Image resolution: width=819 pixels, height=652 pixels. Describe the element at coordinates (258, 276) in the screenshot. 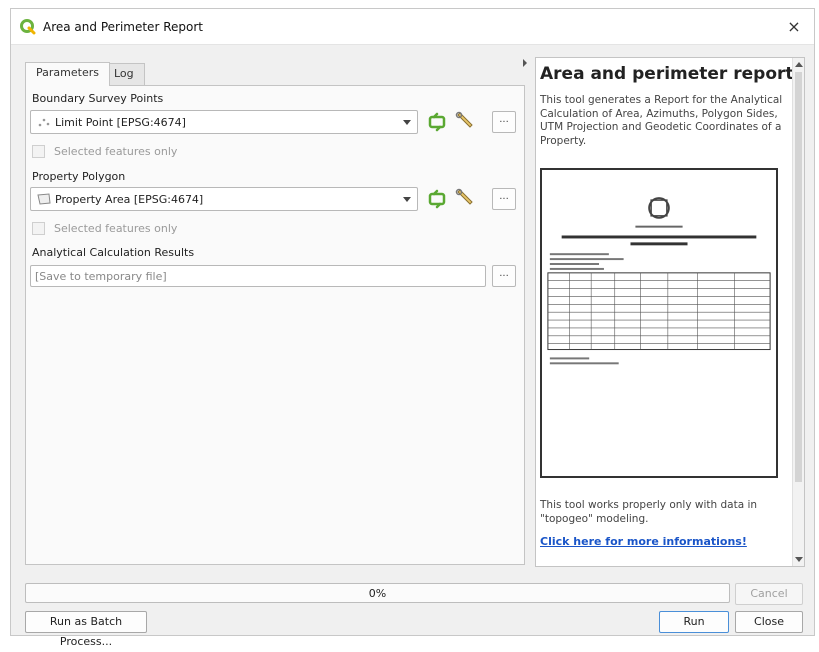

I see `results-output-field: [Save to temporary file]` at that location.